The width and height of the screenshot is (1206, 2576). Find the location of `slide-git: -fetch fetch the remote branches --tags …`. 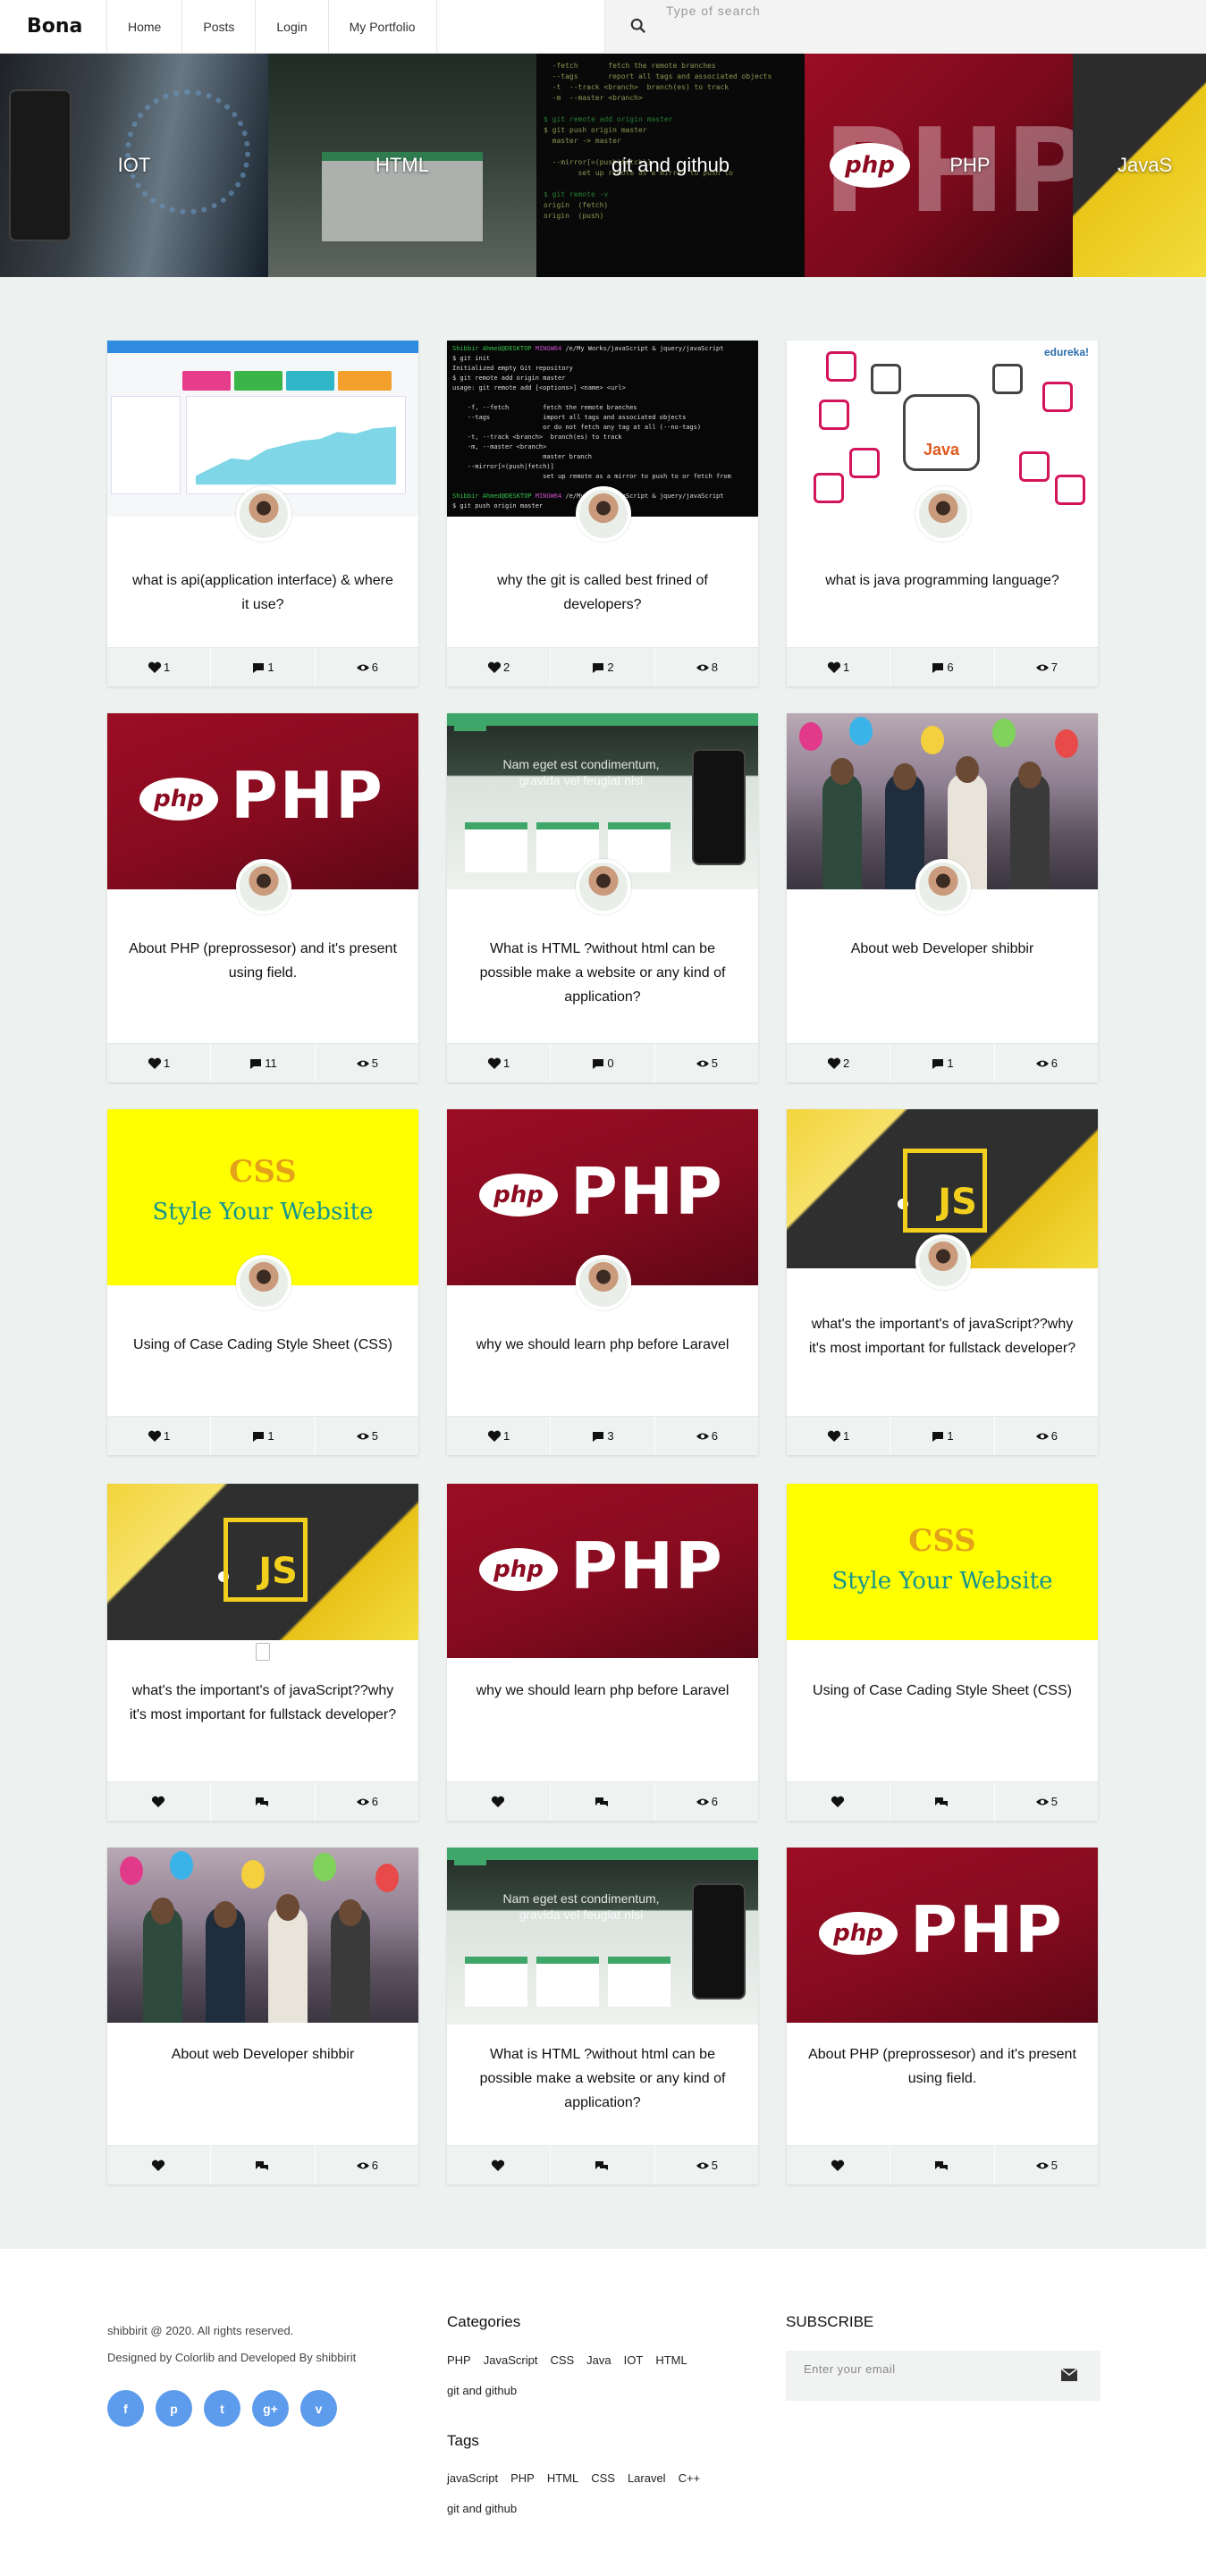

slide-git: -fetch fetch the remote branches --tags … is located at coordinates (670, 166).